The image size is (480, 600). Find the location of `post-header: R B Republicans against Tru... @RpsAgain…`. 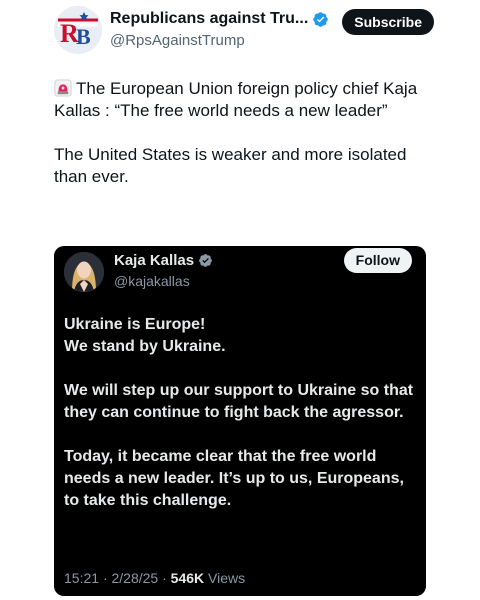

post-header: R B Republicans against Tru... @RpsAgain… is located at coordinates (244, 30).